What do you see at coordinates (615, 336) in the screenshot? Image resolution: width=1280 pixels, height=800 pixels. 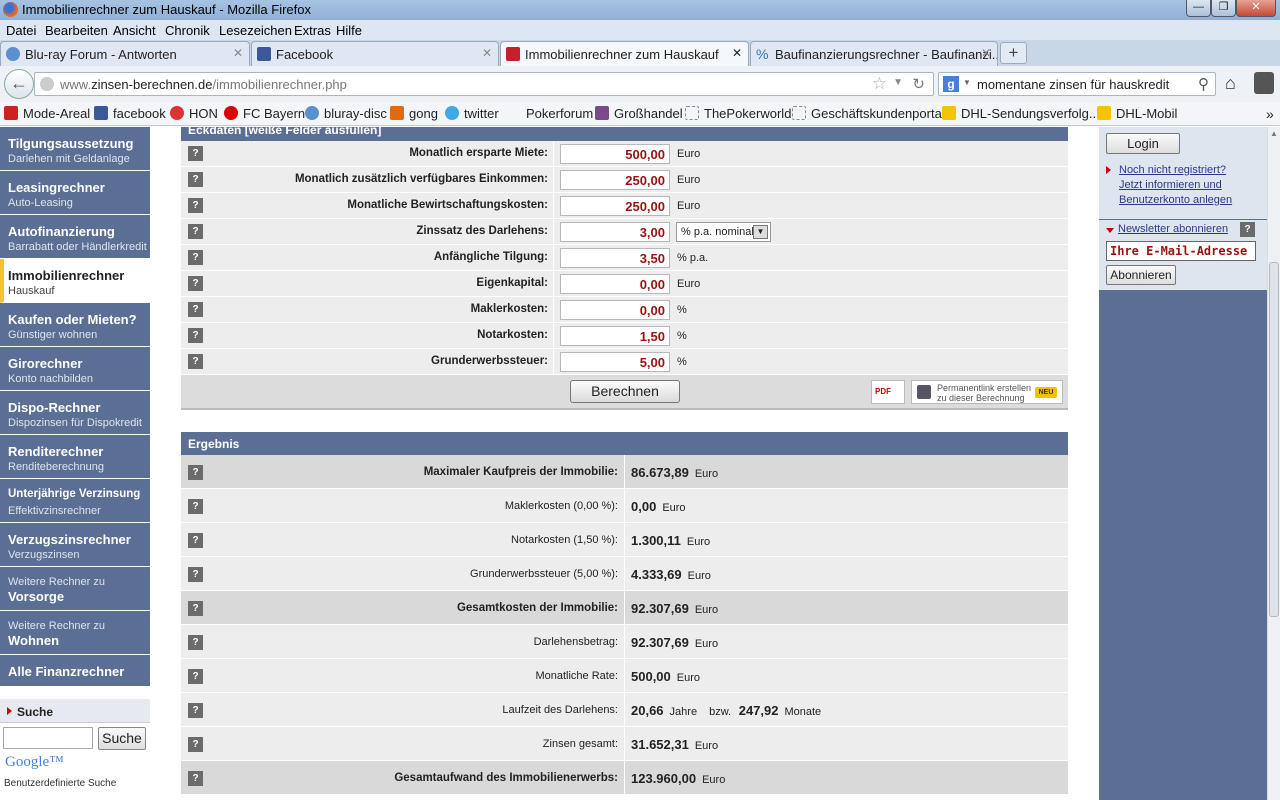 I see `value-input: 1,50` at bounding box center [615, 336].